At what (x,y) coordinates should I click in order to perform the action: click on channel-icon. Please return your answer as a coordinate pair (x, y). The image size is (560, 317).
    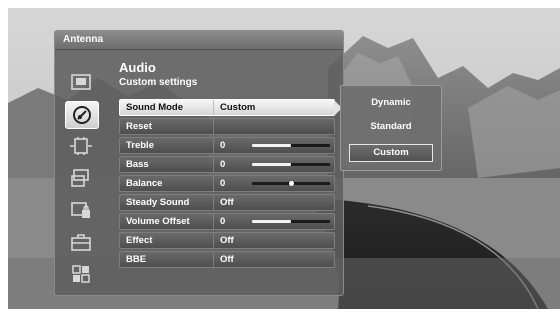
    Looking at the image, I should click on (81, 146).